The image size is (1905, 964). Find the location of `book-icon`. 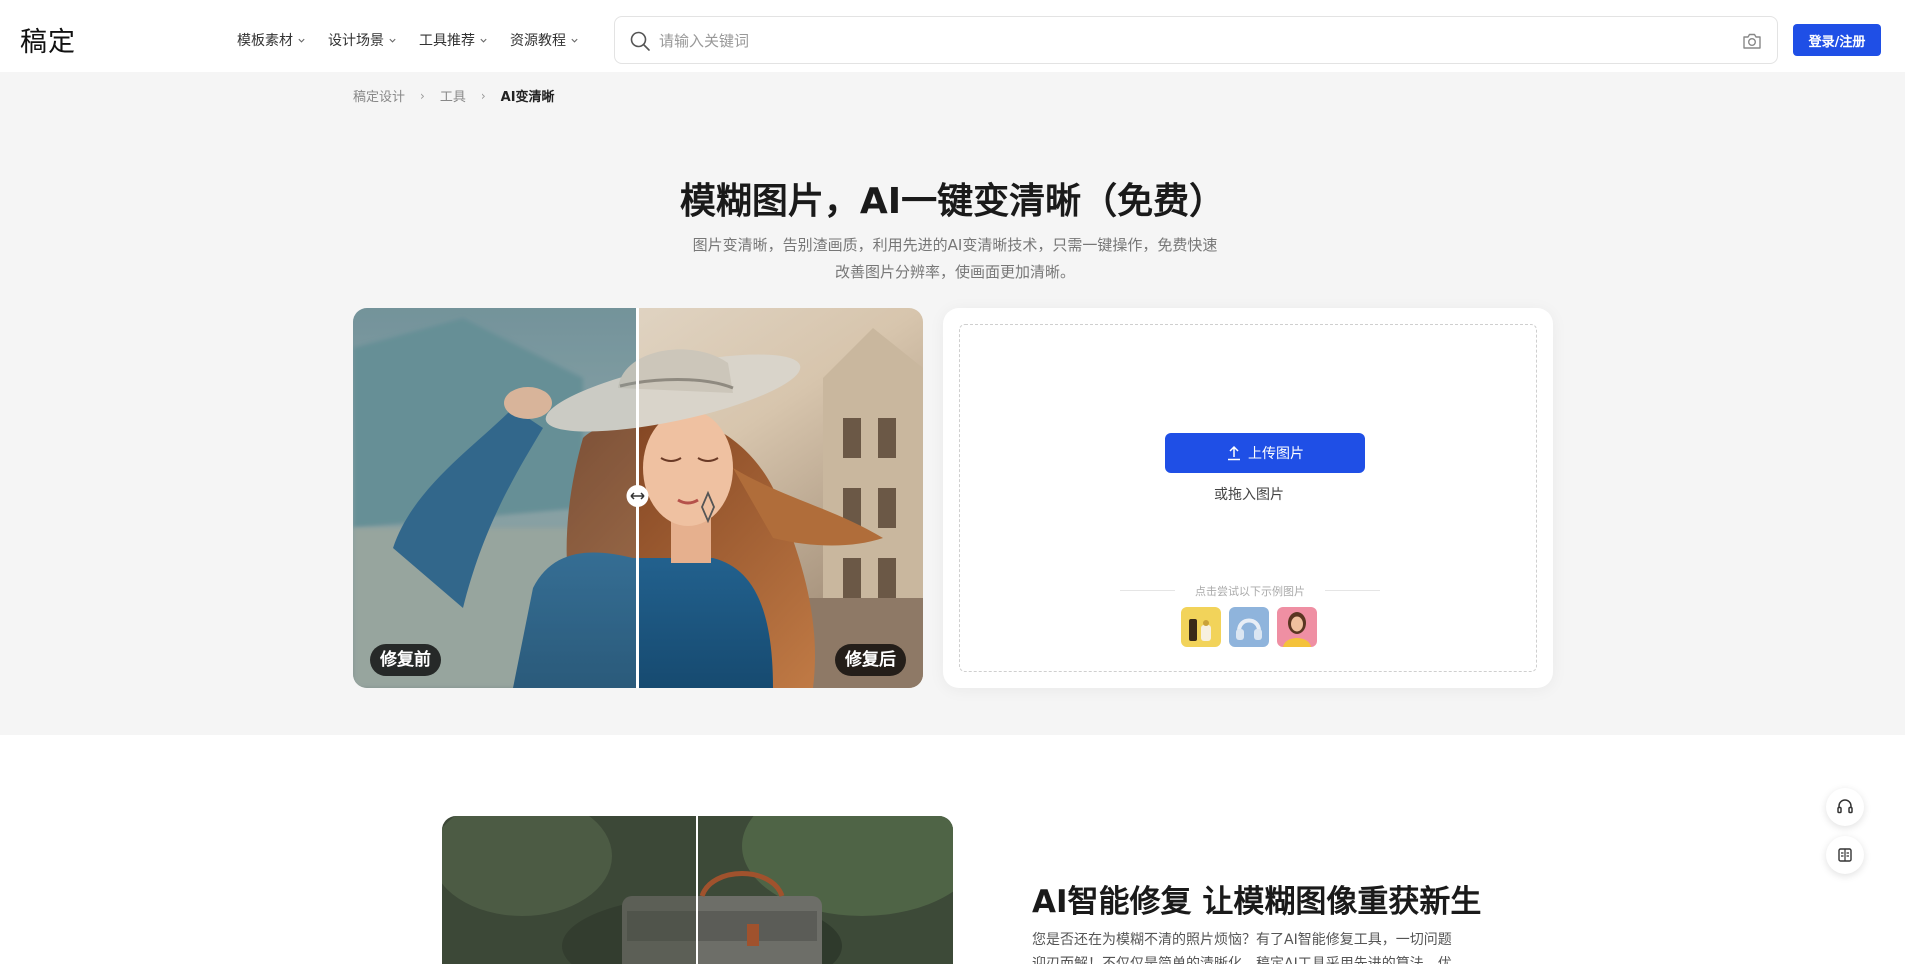

book-icon is located at coordinates (1845, 855).